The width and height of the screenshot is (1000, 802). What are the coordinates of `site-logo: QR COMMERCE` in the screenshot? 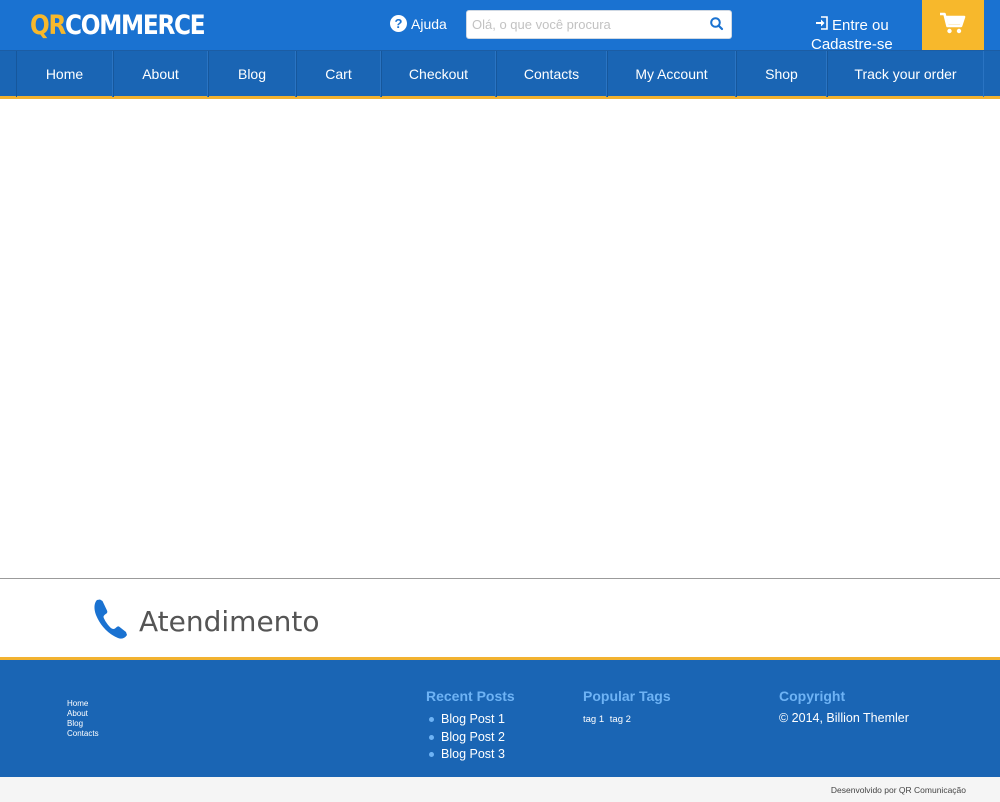 It's located at (118, 25).